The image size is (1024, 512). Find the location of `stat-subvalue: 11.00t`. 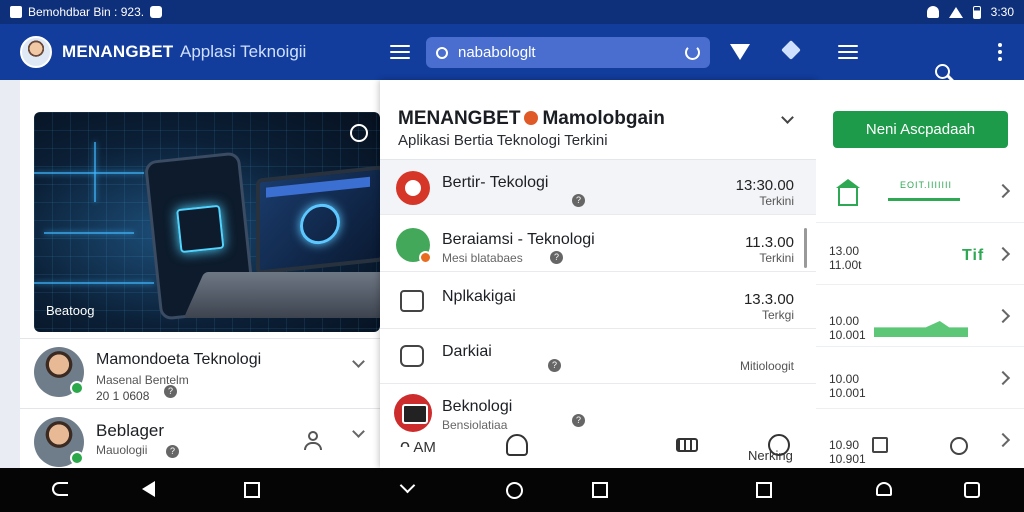

stat-subvalue: 11.00t is located at coordinates (845, 265).